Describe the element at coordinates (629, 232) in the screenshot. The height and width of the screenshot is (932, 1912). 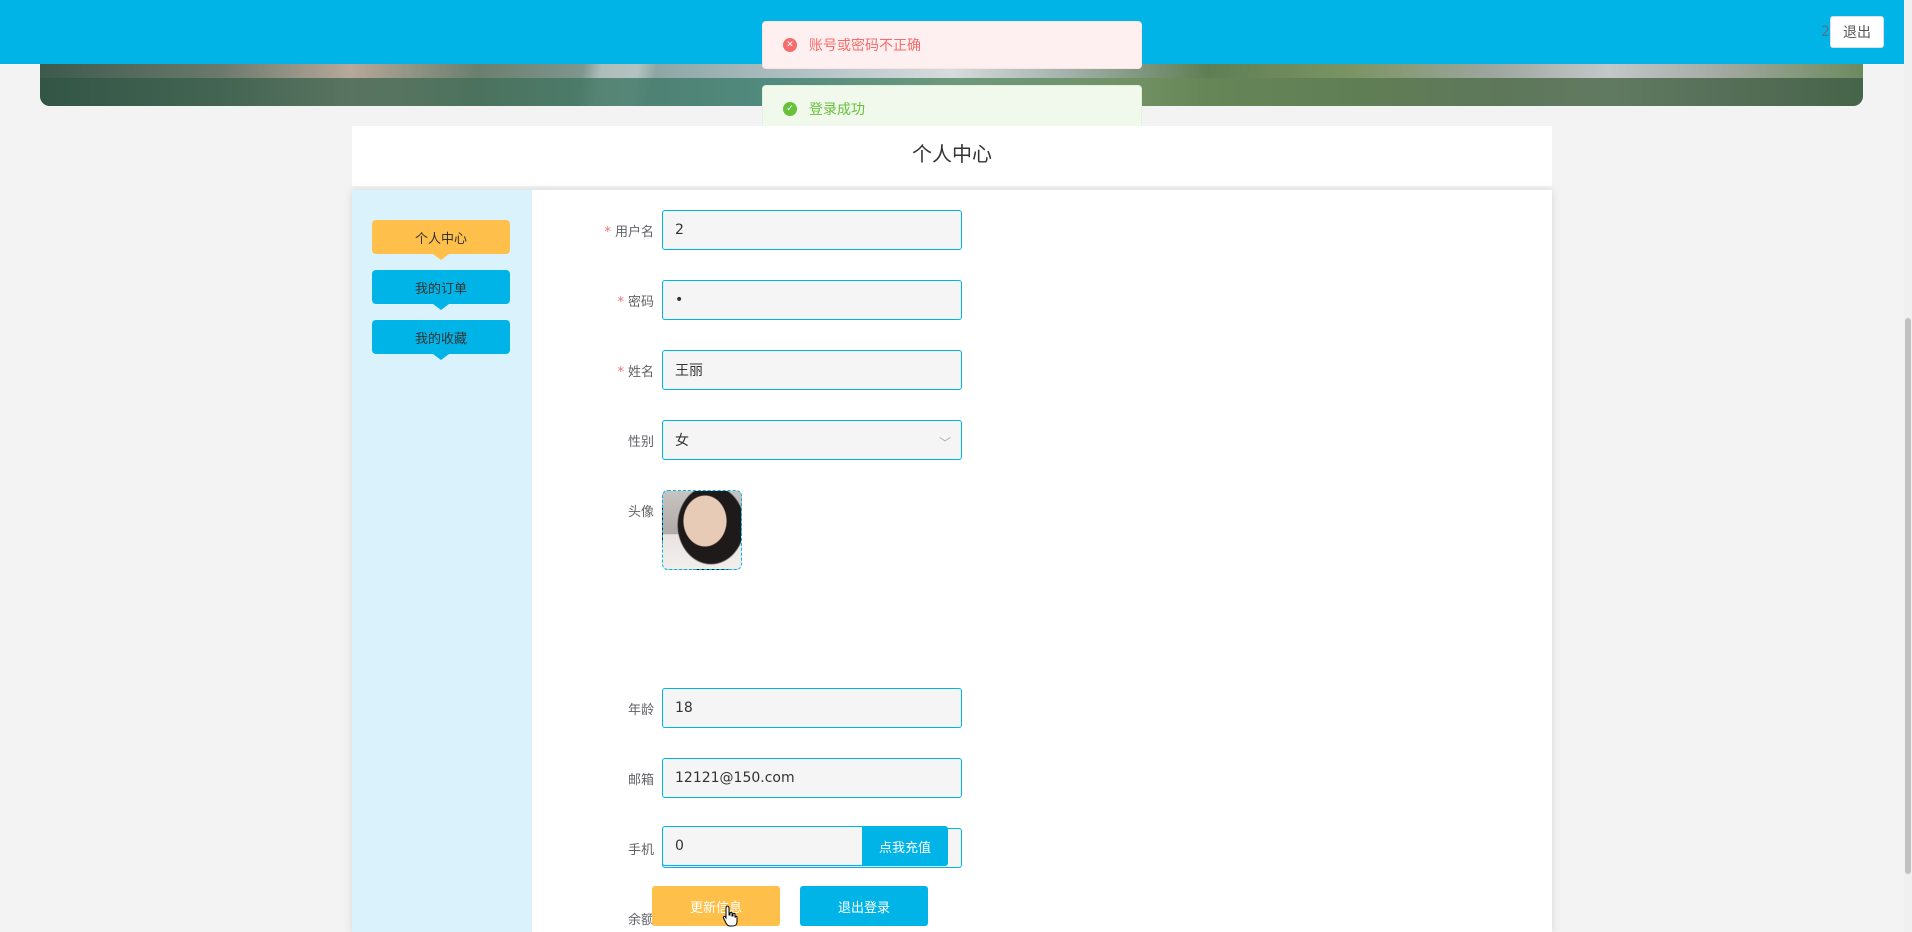
I see `username-label: * 用户名` at that location.